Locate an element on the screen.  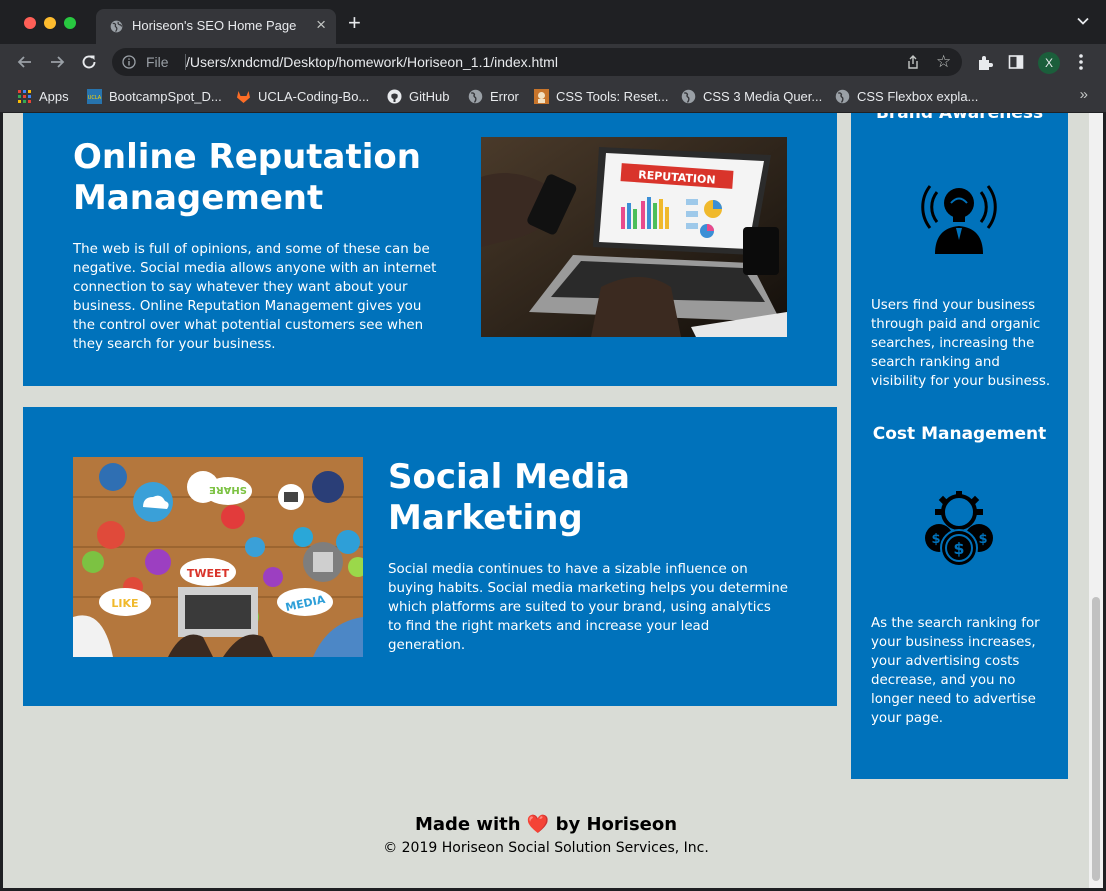
tweet-bubble: TWEET is located at coordinates (208, 572).